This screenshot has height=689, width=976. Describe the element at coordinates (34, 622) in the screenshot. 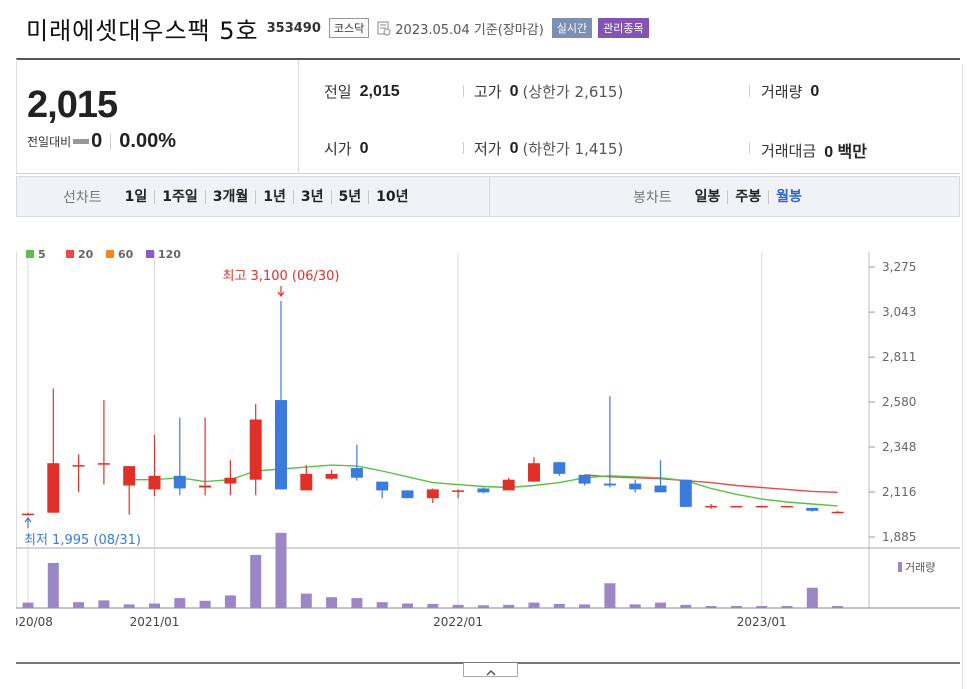

I see `x-tick-label: 2020/08` at that location.